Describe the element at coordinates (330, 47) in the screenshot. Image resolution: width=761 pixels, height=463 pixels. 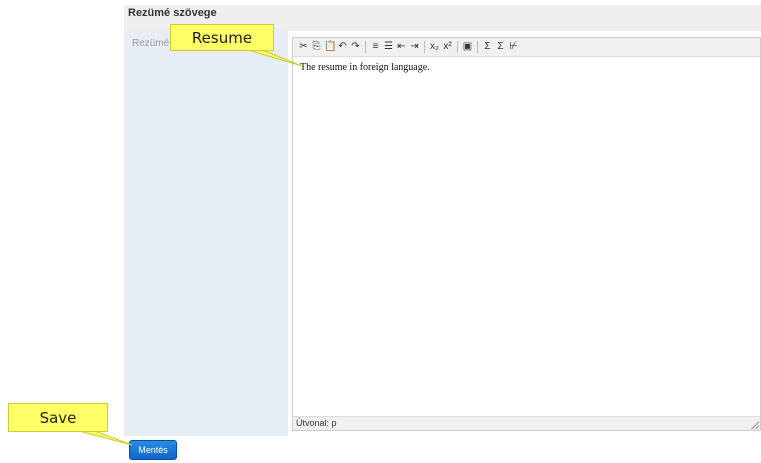
I see `paste-icon: 📋` at that location.